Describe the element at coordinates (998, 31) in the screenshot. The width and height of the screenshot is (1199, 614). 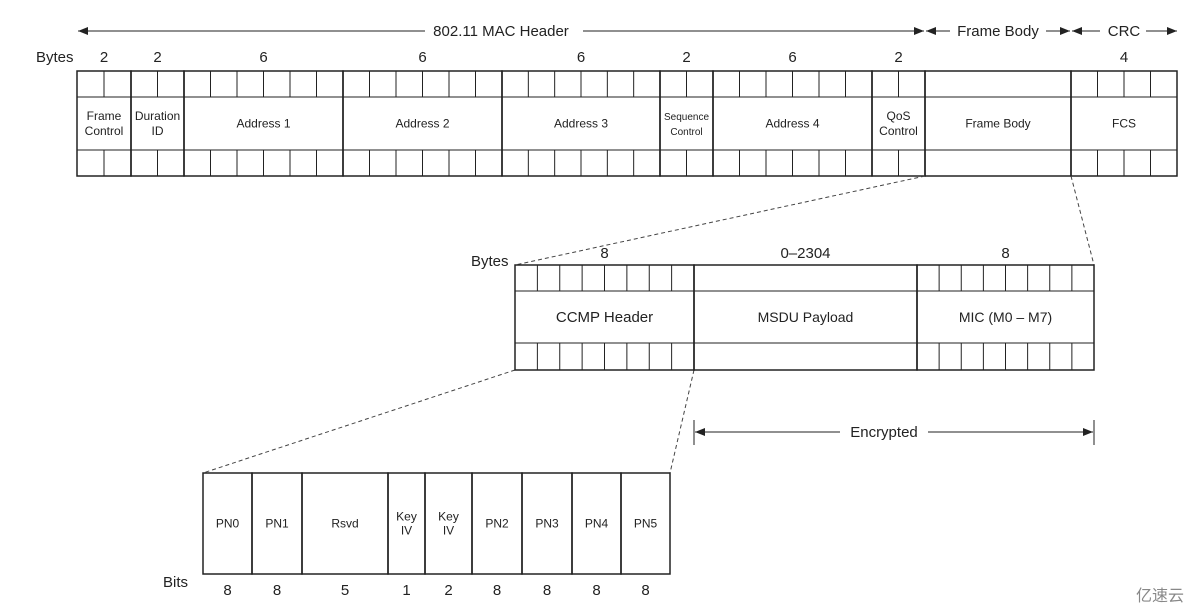
I see `frame-body-span-label: Frame Body` at that location.